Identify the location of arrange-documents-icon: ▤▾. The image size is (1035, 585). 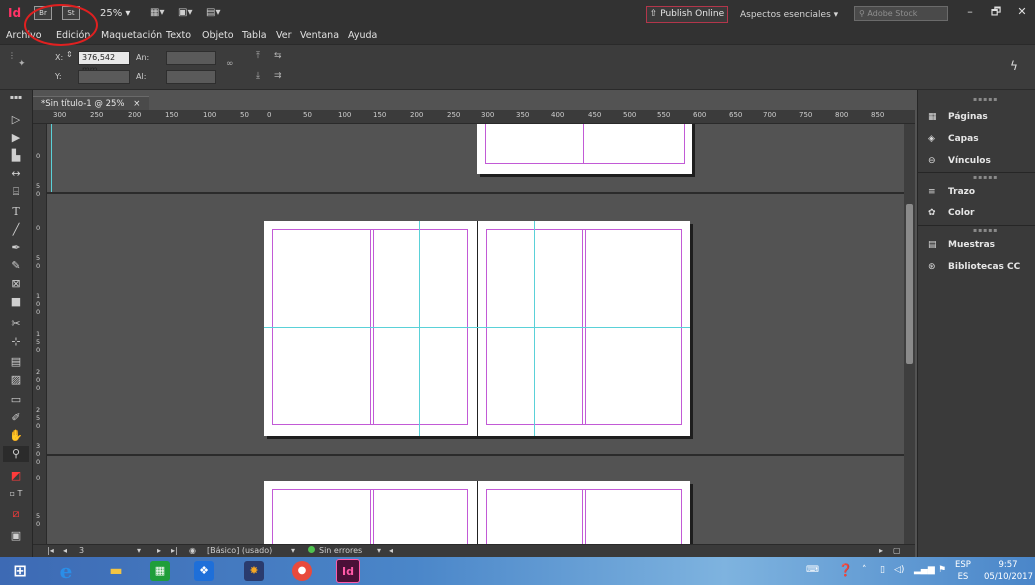
(213, 12).